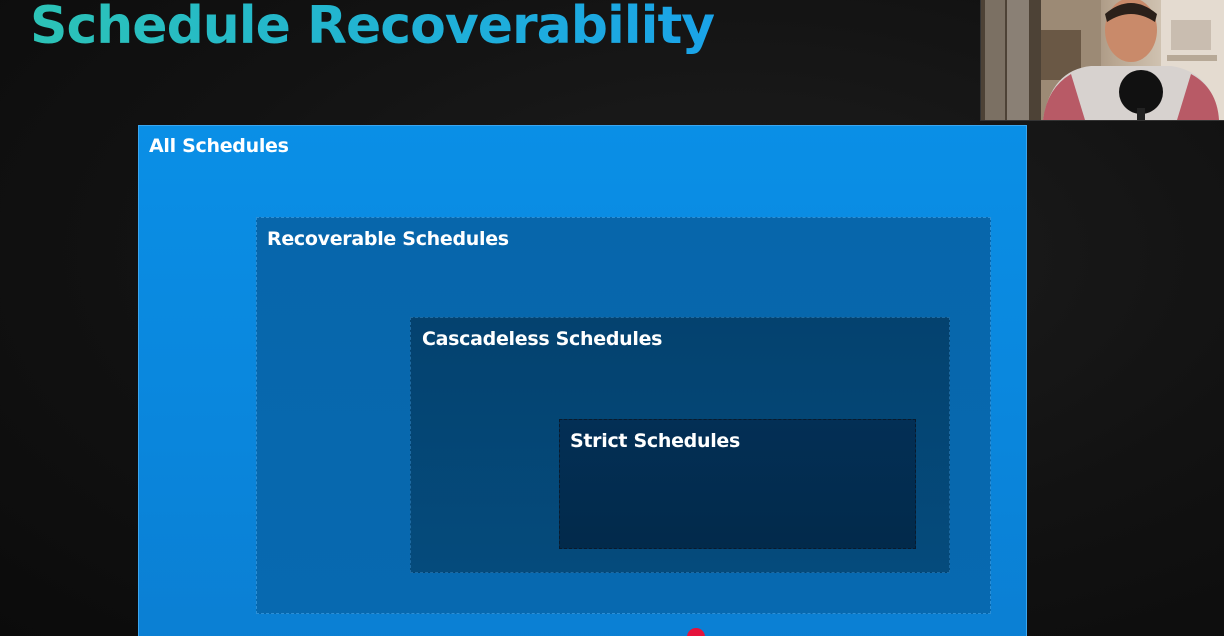  What do you see at coordinates (388, 239) in the screenshot?
I see `set-label-recoverable-schedules: Recoverable Schedules` at bounding box center [388, 239].